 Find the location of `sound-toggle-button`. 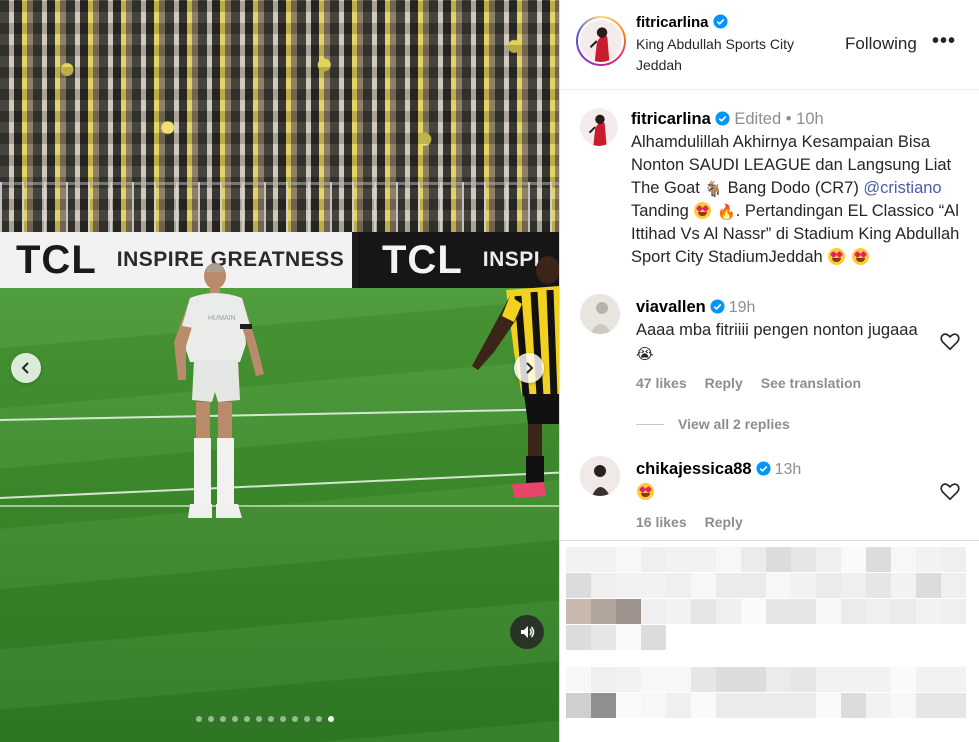

sound-toggle-button is located at coordinates (527, 632).